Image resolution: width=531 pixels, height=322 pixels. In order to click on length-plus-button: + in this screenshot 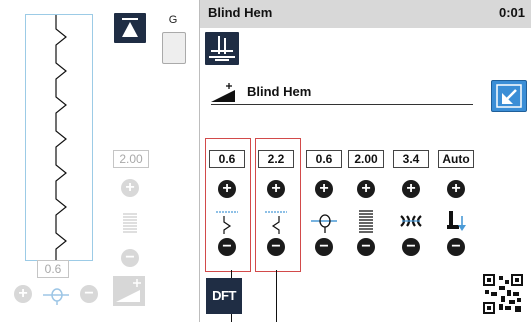, I will do `click(324, 189)`.